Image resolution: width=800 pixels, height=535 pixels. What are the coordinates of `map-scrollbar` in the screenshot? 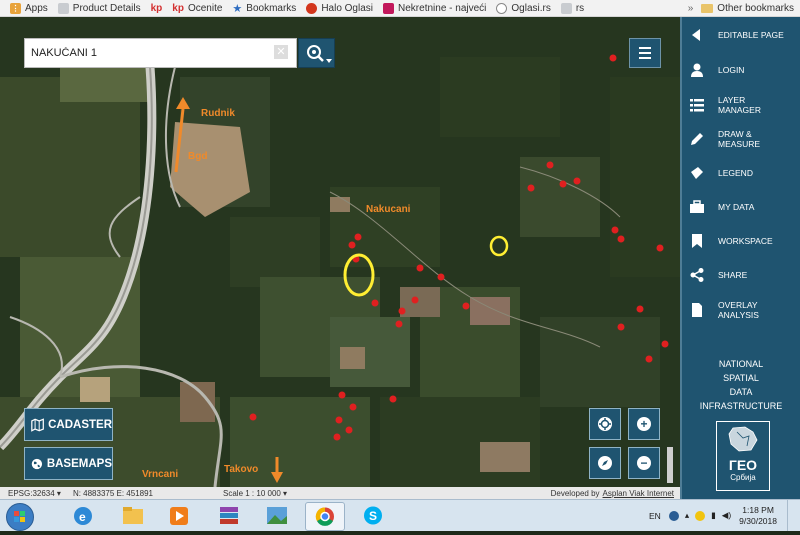 It's located at (670, 465).